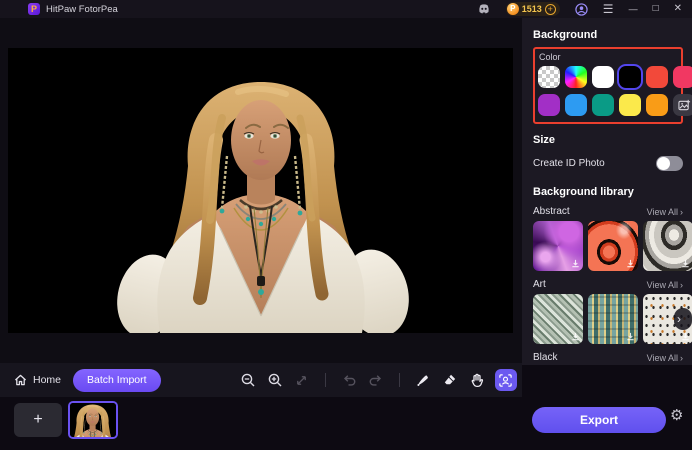  What do you see at coordinates (484, 9) in the screenshot?
I see `discord-icon` at bounding box center [484, 9].